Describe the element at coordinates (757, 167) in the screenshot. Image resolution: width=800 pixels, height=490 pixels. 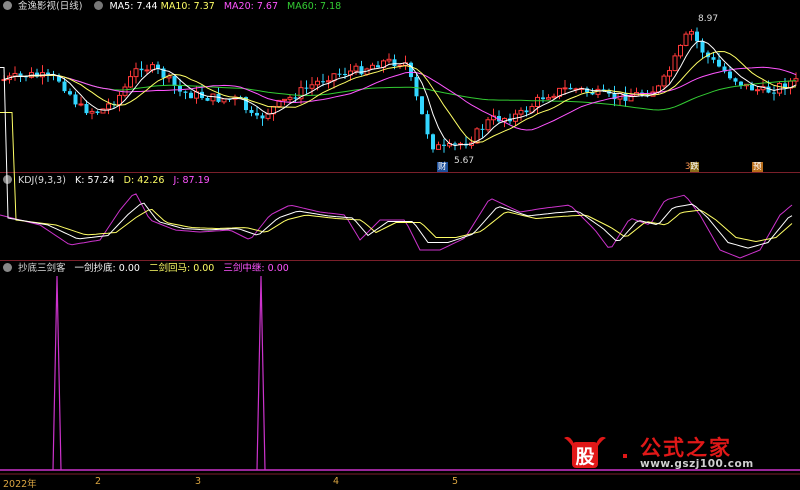
I see `badge-yu: 预` at that location.